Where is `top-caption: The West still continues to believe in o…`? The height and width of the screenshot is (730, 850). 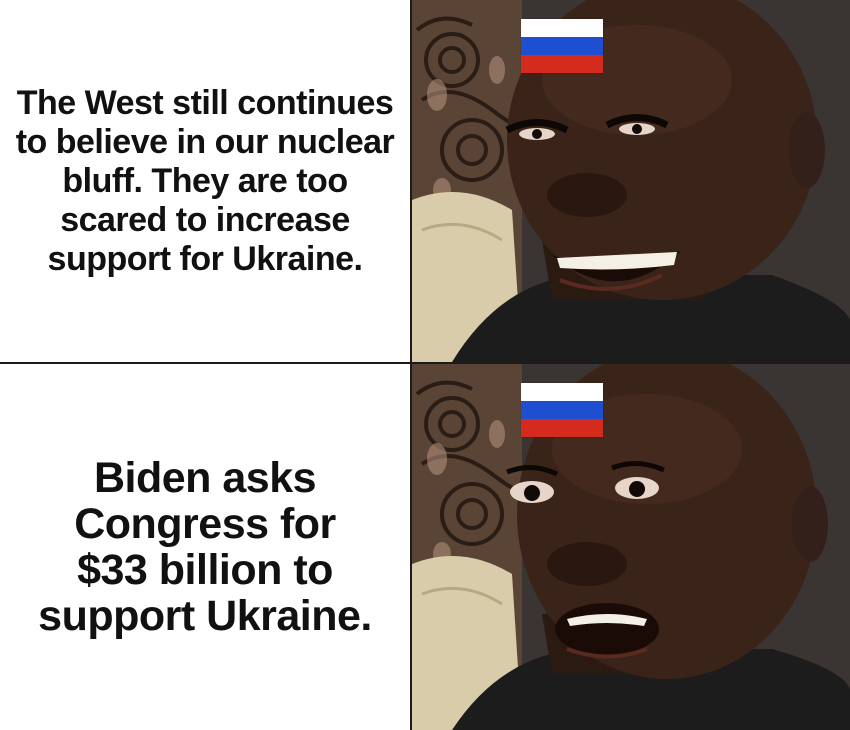
top-caption: The West still continues to believe in o… is located at coordinates (205, 180).